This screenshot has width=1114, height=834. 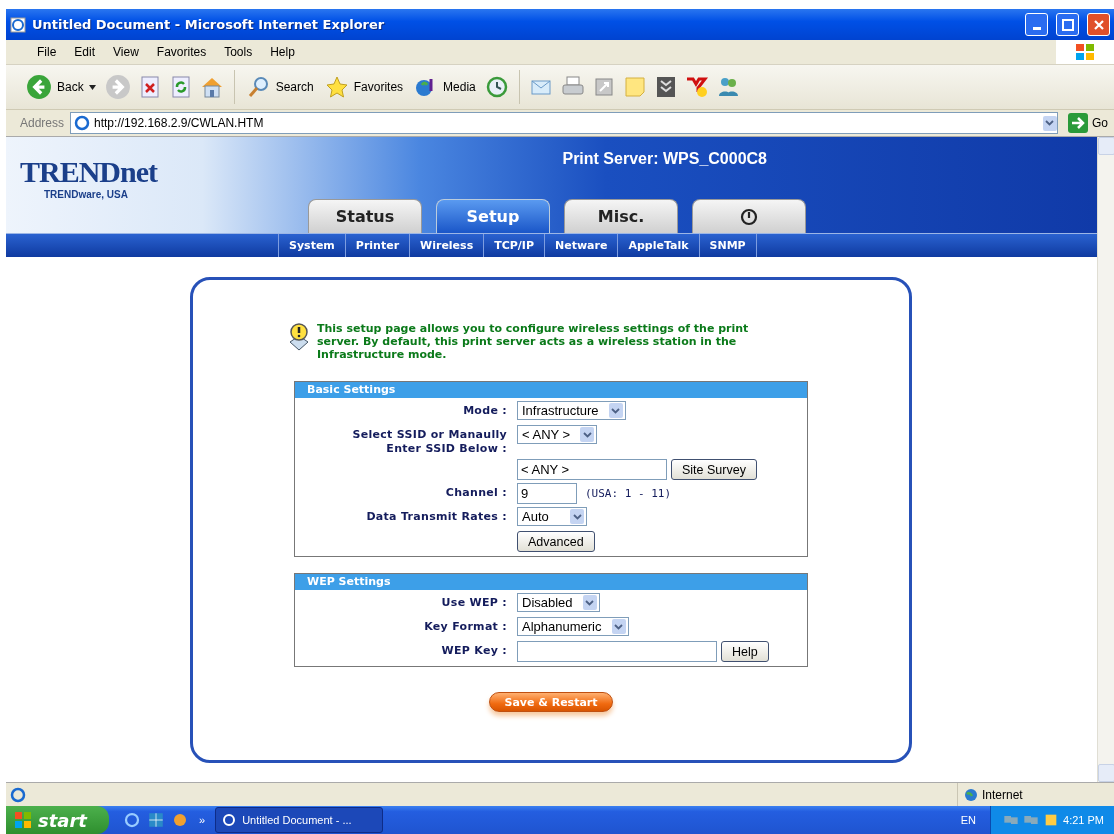 I want to click on field-label: Data Transmit Rates :, so click(x=436, y=516).